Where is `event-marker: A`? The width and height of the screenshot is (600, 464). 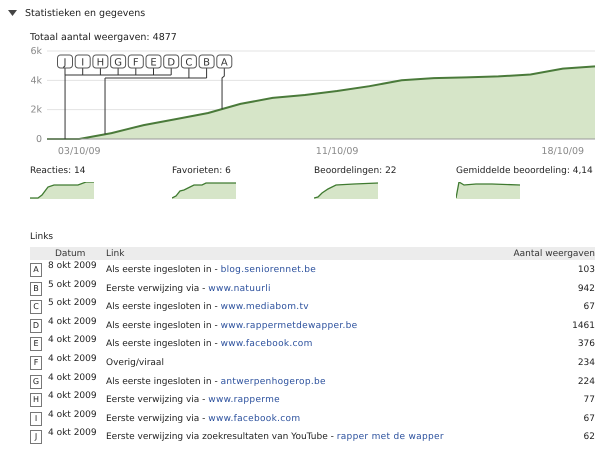
event-marker: A is located at coordinates (224, 61).